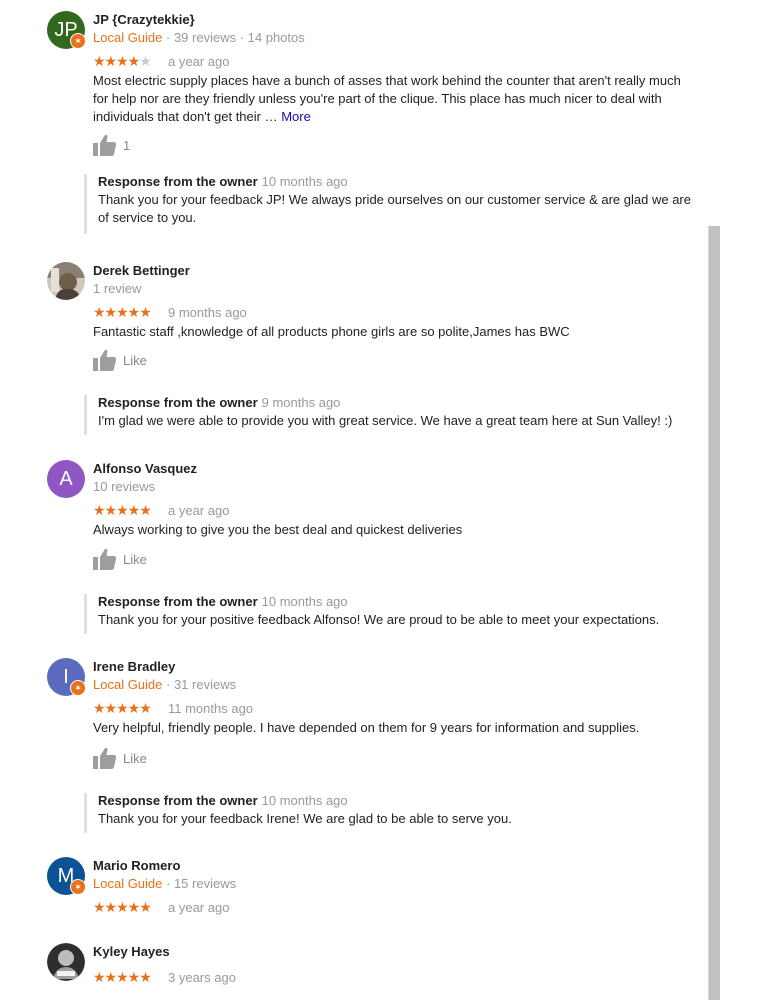 This screenshot has height=1000, width=767. What do you see at coordinates (144, 19) in the screenshot?
I see `reviewer-name: JP {Crazytekkie}` at bounding box center [144, 19].